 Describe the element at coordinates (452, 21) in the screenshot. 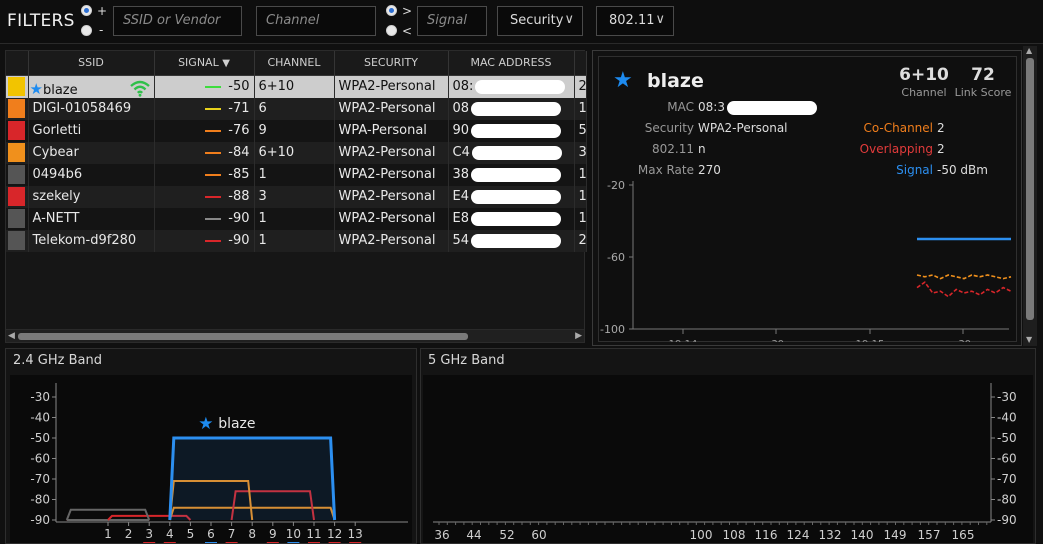

I see `signal-input: Signal` at that location.